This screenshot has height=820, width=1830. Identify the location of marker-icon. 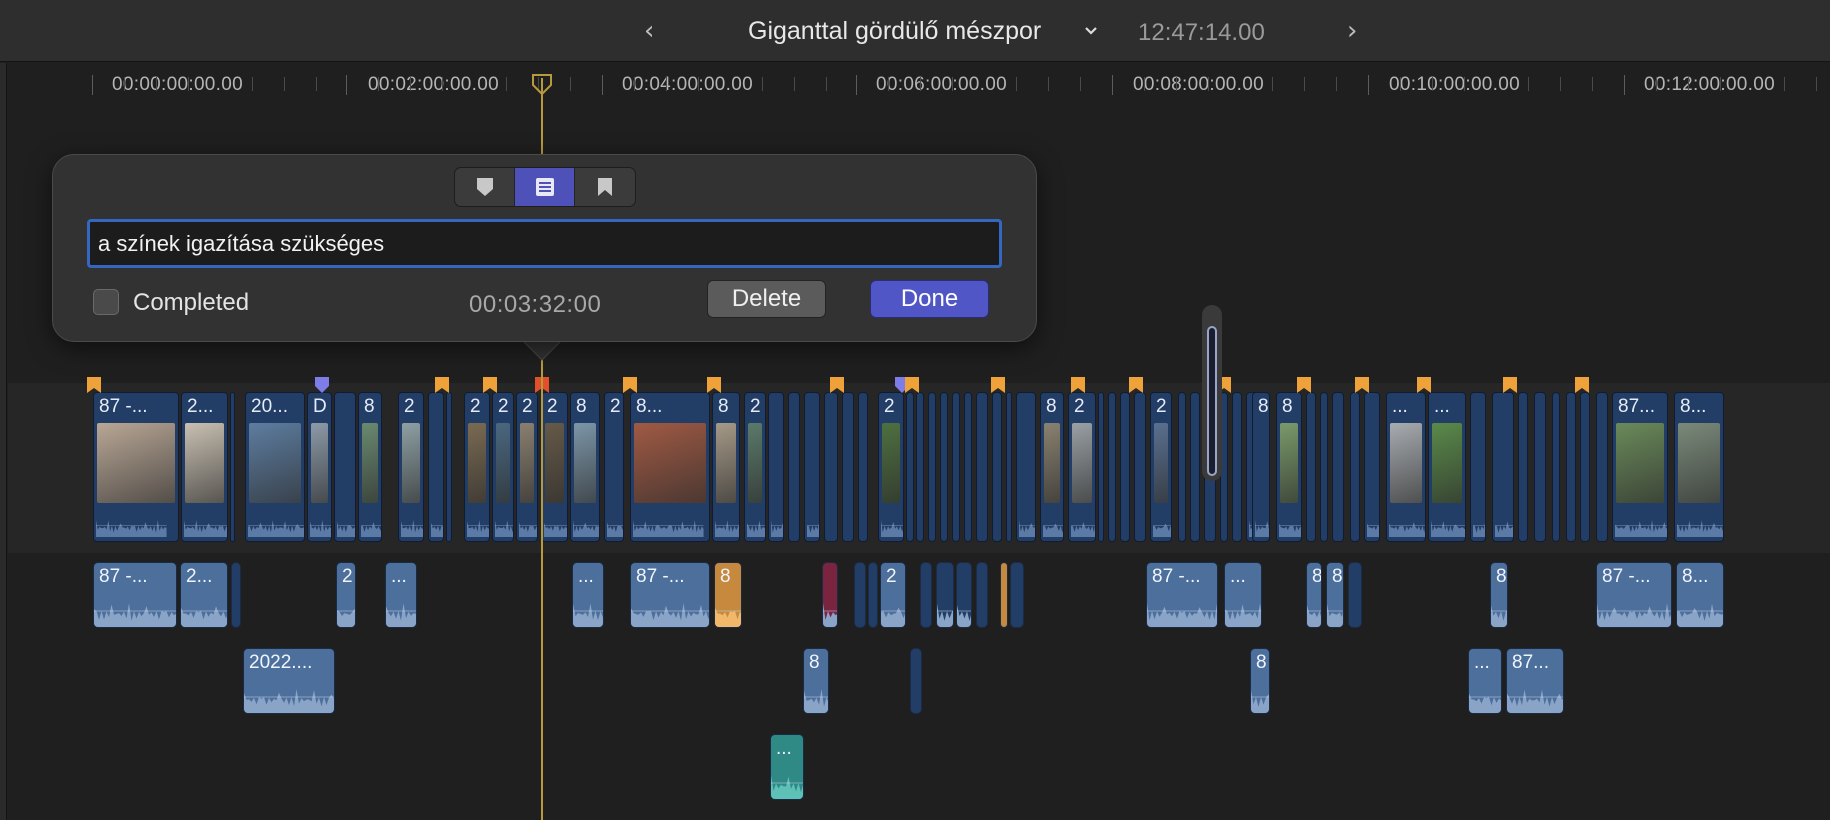
(322, 385).